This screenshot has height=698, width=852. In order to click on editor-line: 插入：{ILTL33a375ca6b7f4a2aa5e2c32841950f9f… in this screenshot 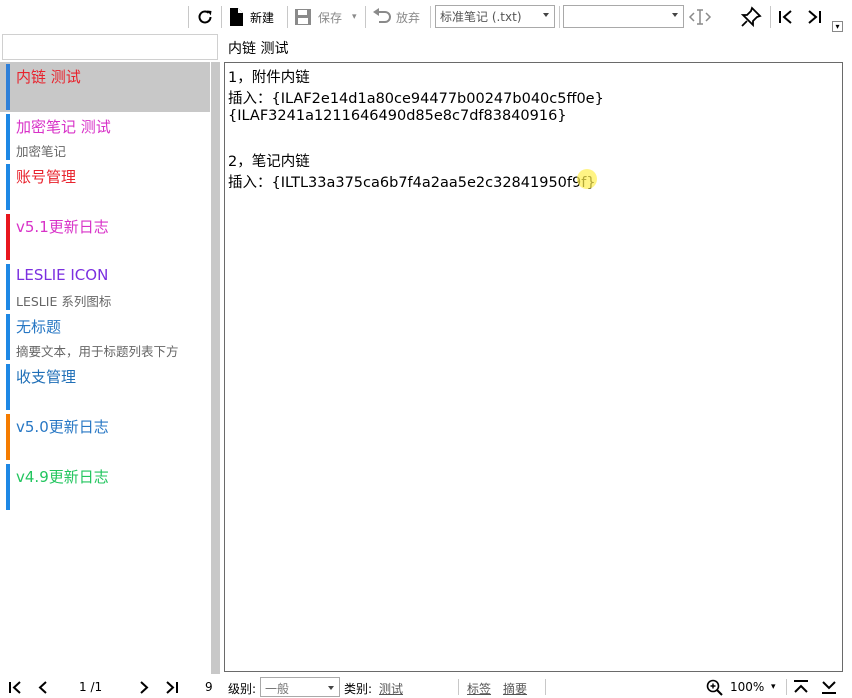, I will do `click(412, 183)`.